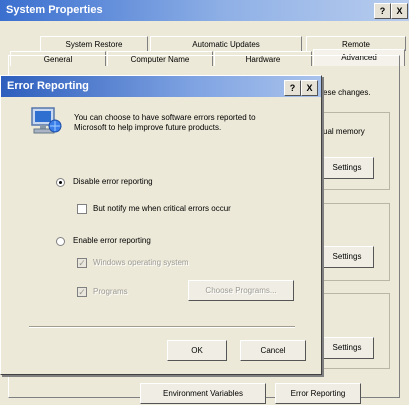 This screenshot has height=405, width=409. What do you see at coordinates (113, 181) in the screenshot?
I see `disable-reporting-label: Disable error reporting` at bounding box center [113, 181].